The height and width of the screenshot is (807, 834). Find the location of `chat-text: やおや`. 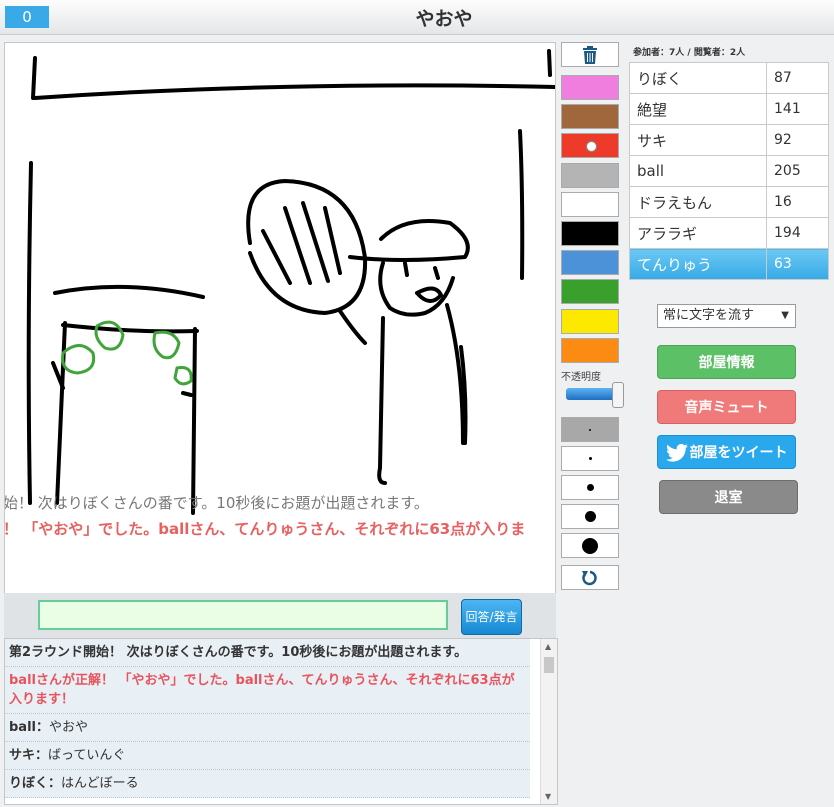

chat-text: やおや is located at coordinates (69, 727).